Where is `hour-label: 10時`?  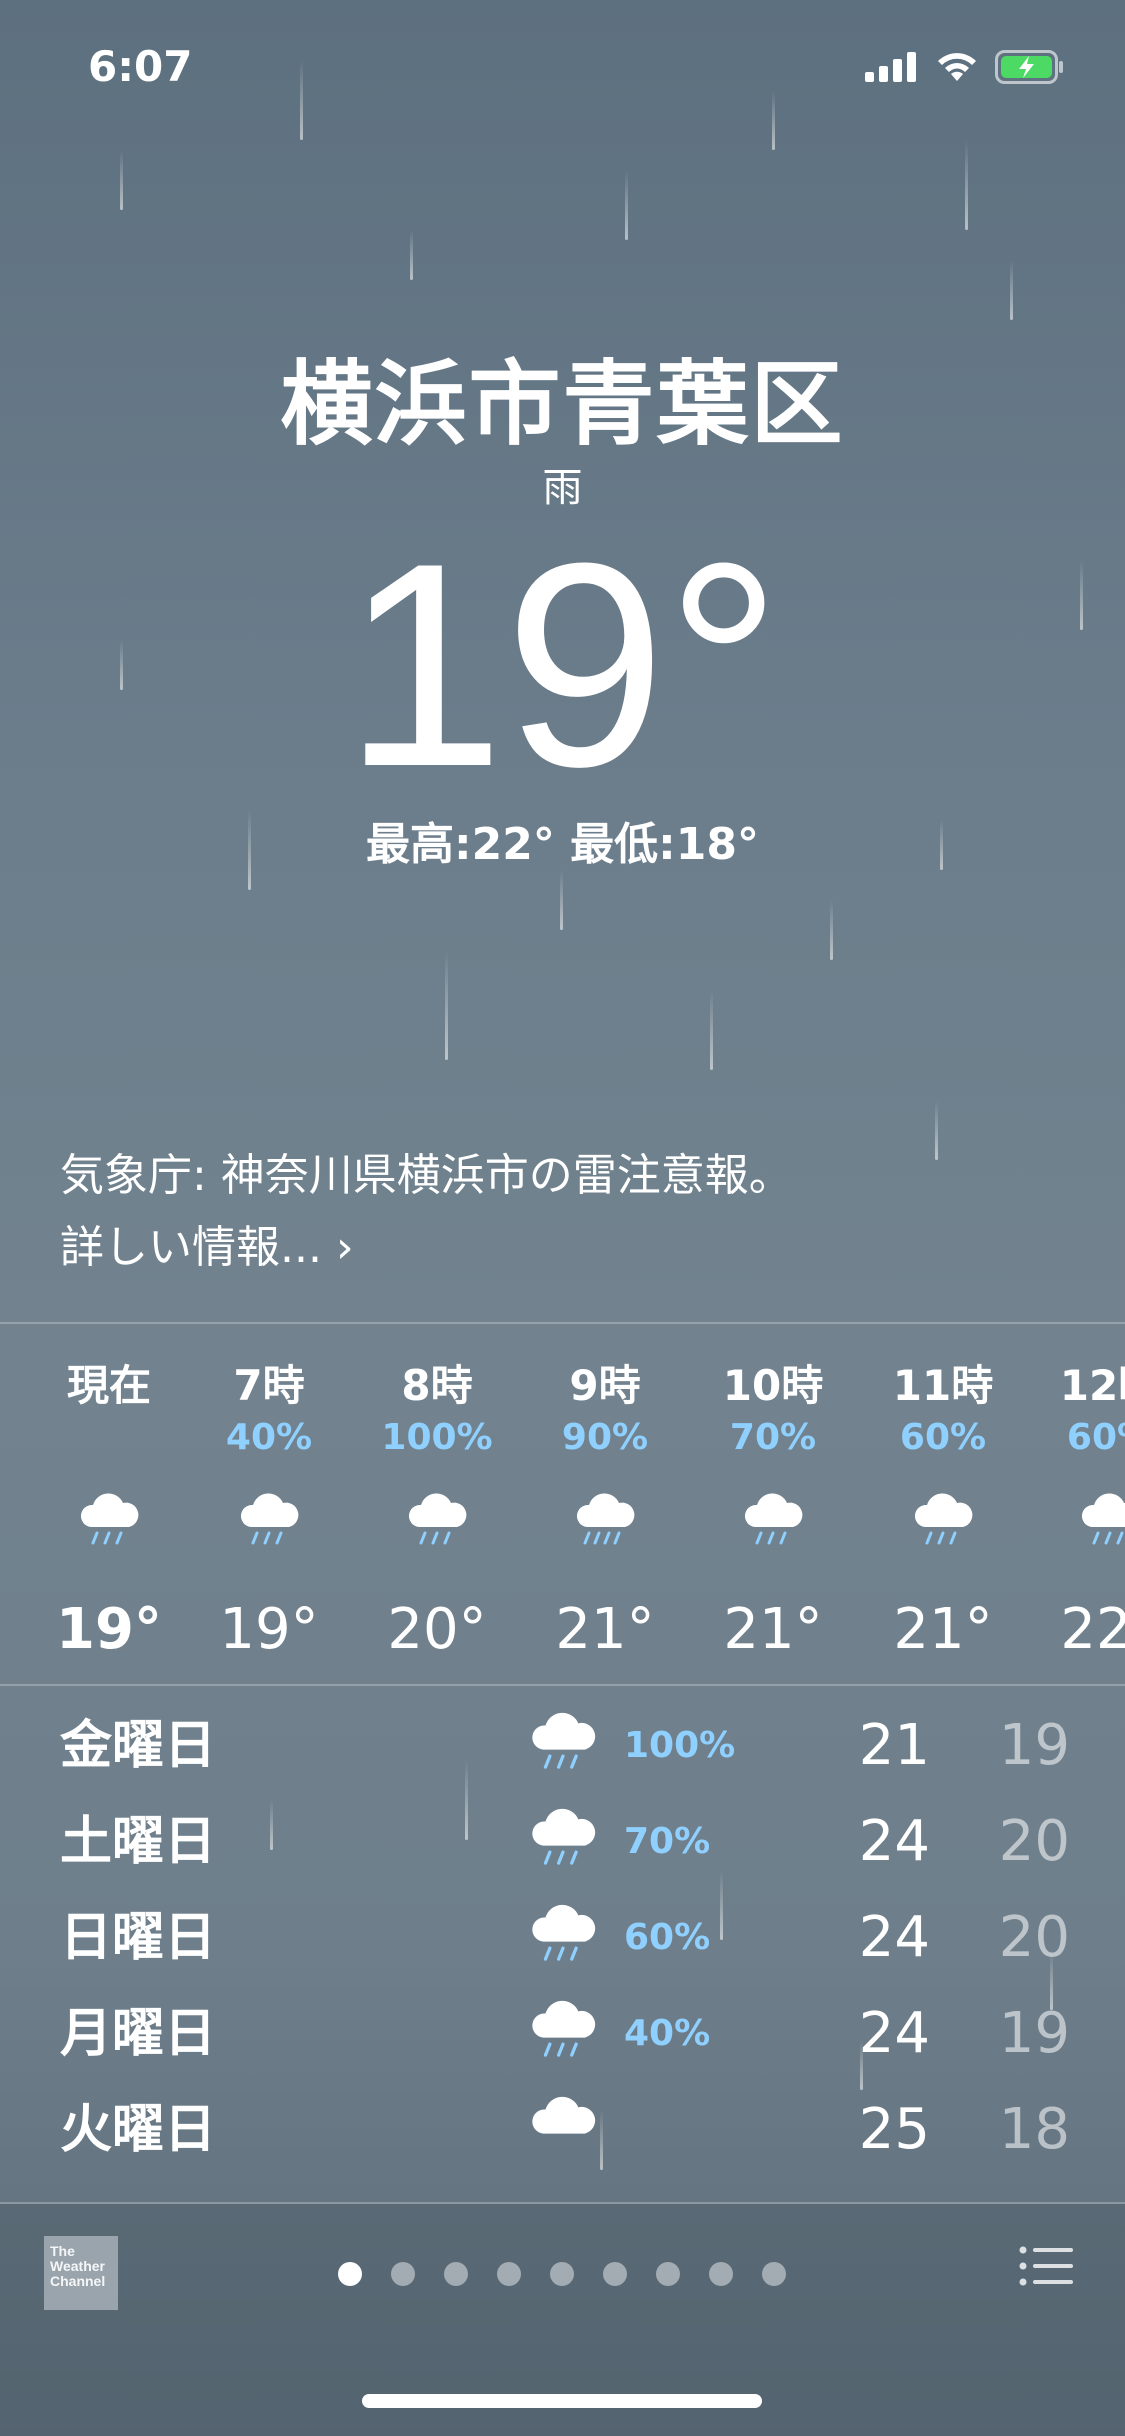
hour-label: 10時 is located at coordinates (773, 1385).